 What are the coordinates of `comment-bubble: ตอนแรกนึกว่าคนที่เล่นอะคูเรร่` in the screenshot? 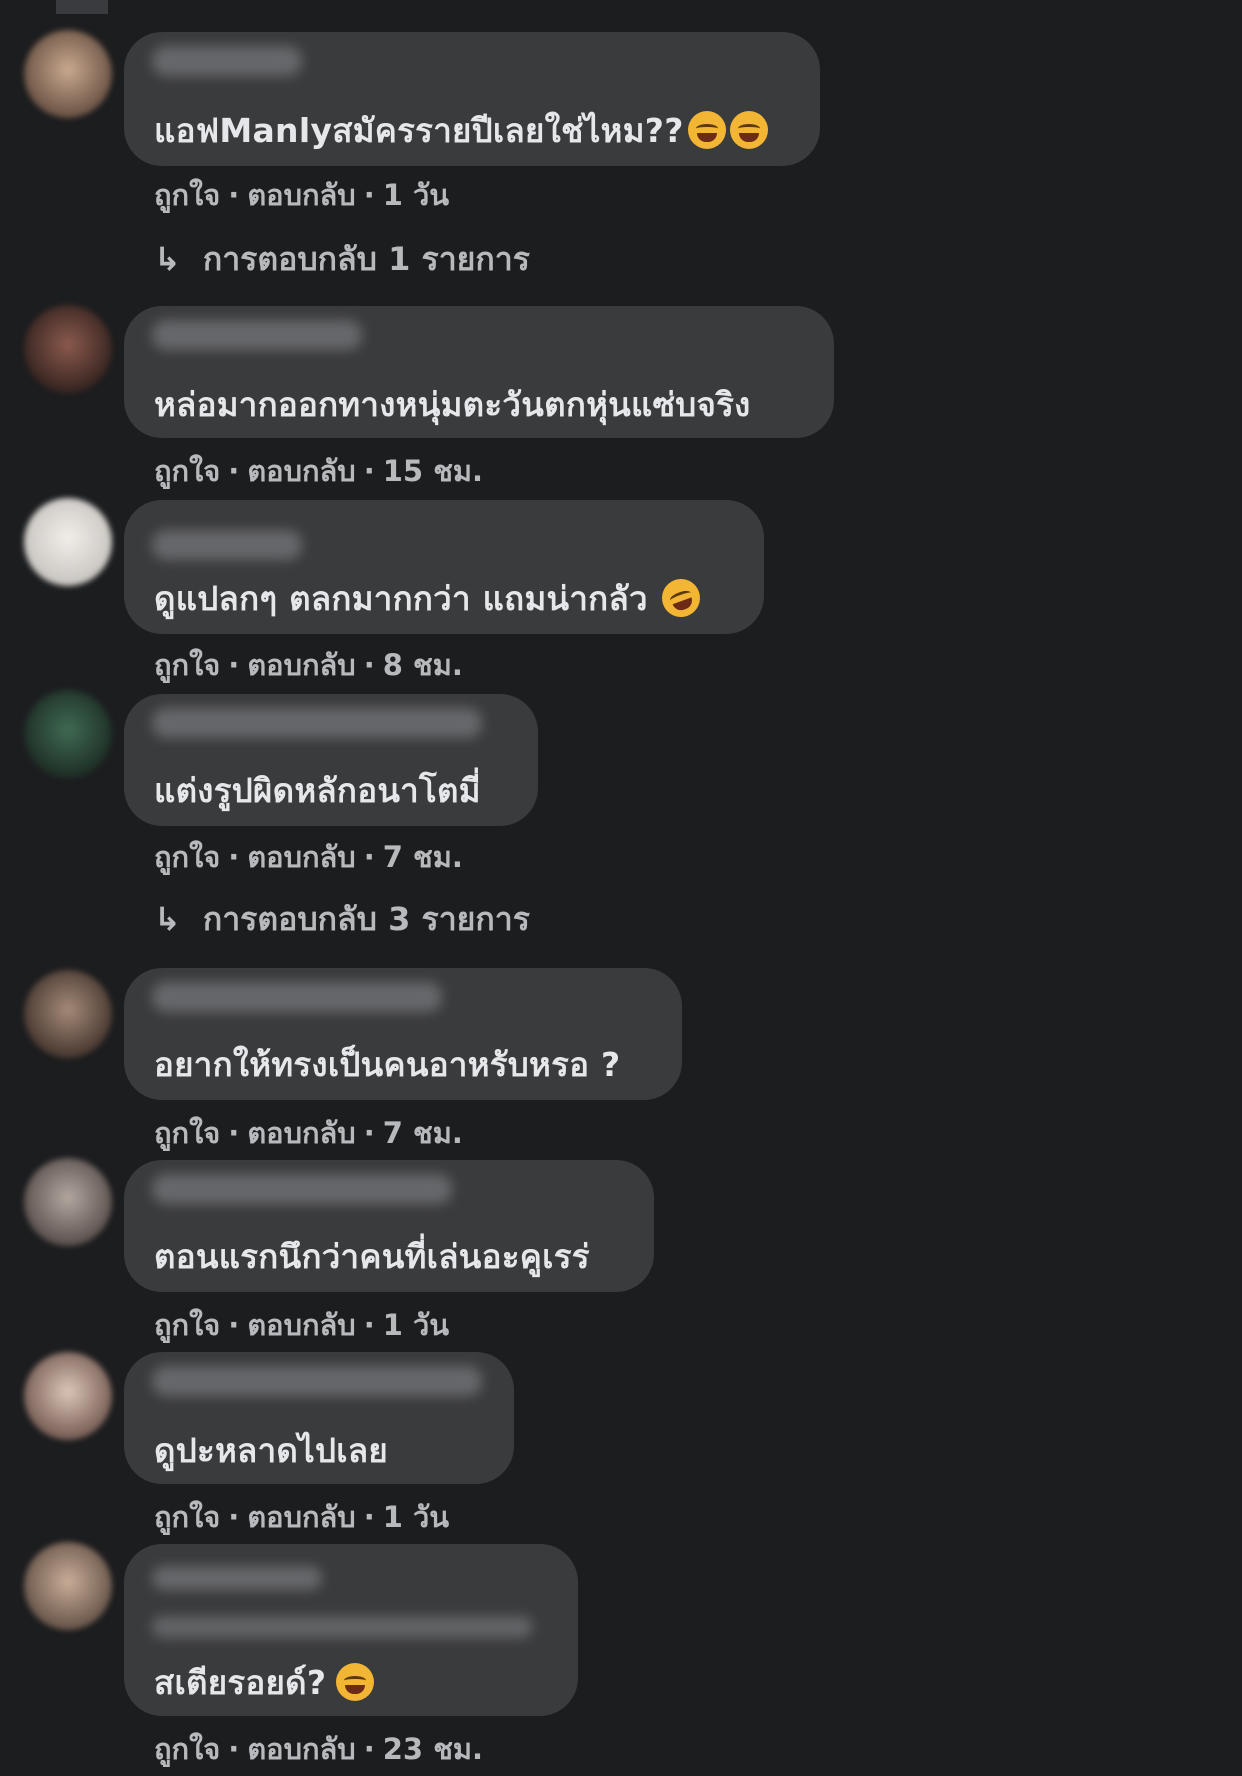 It's located at (389, 1226).